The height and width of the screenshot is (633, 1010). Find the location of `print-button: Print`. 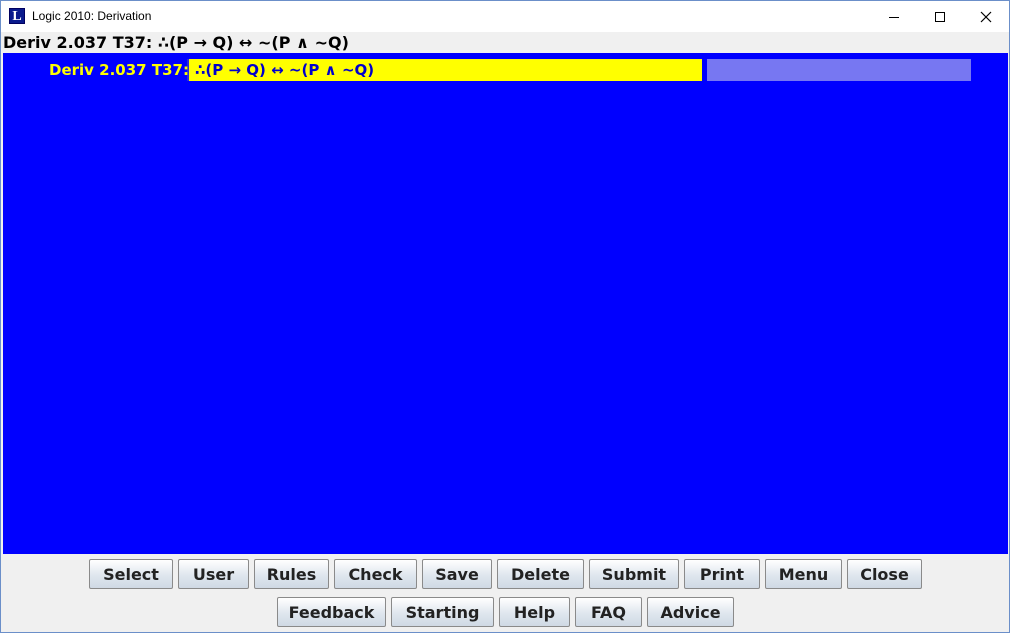

print-button: Print is located at coordinates (722, 574).